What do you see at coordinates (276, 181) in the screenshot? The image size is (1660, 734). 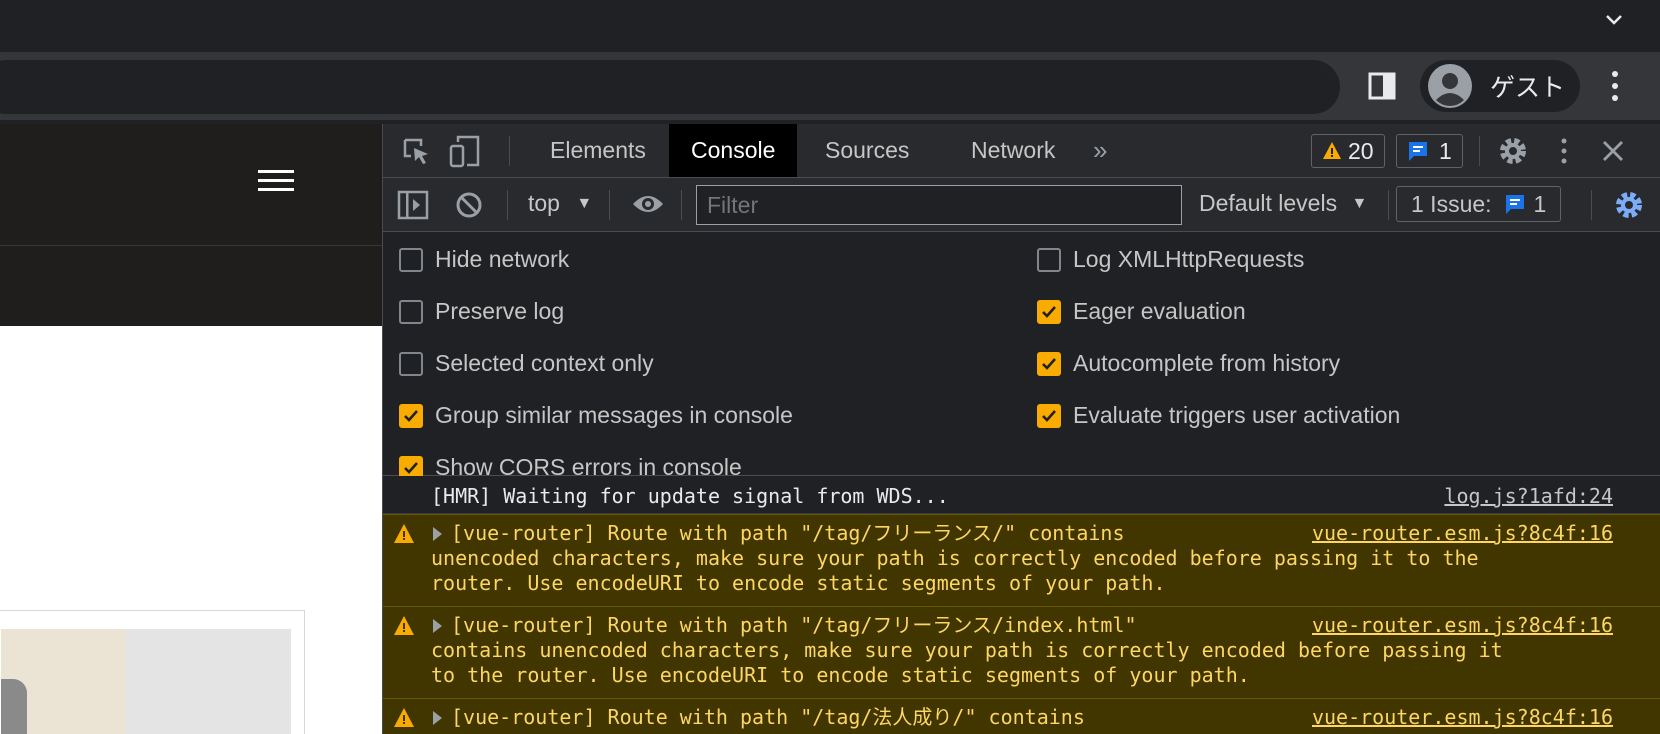 I see `hamburger-menu-icon` at bounding box center [276, 181].